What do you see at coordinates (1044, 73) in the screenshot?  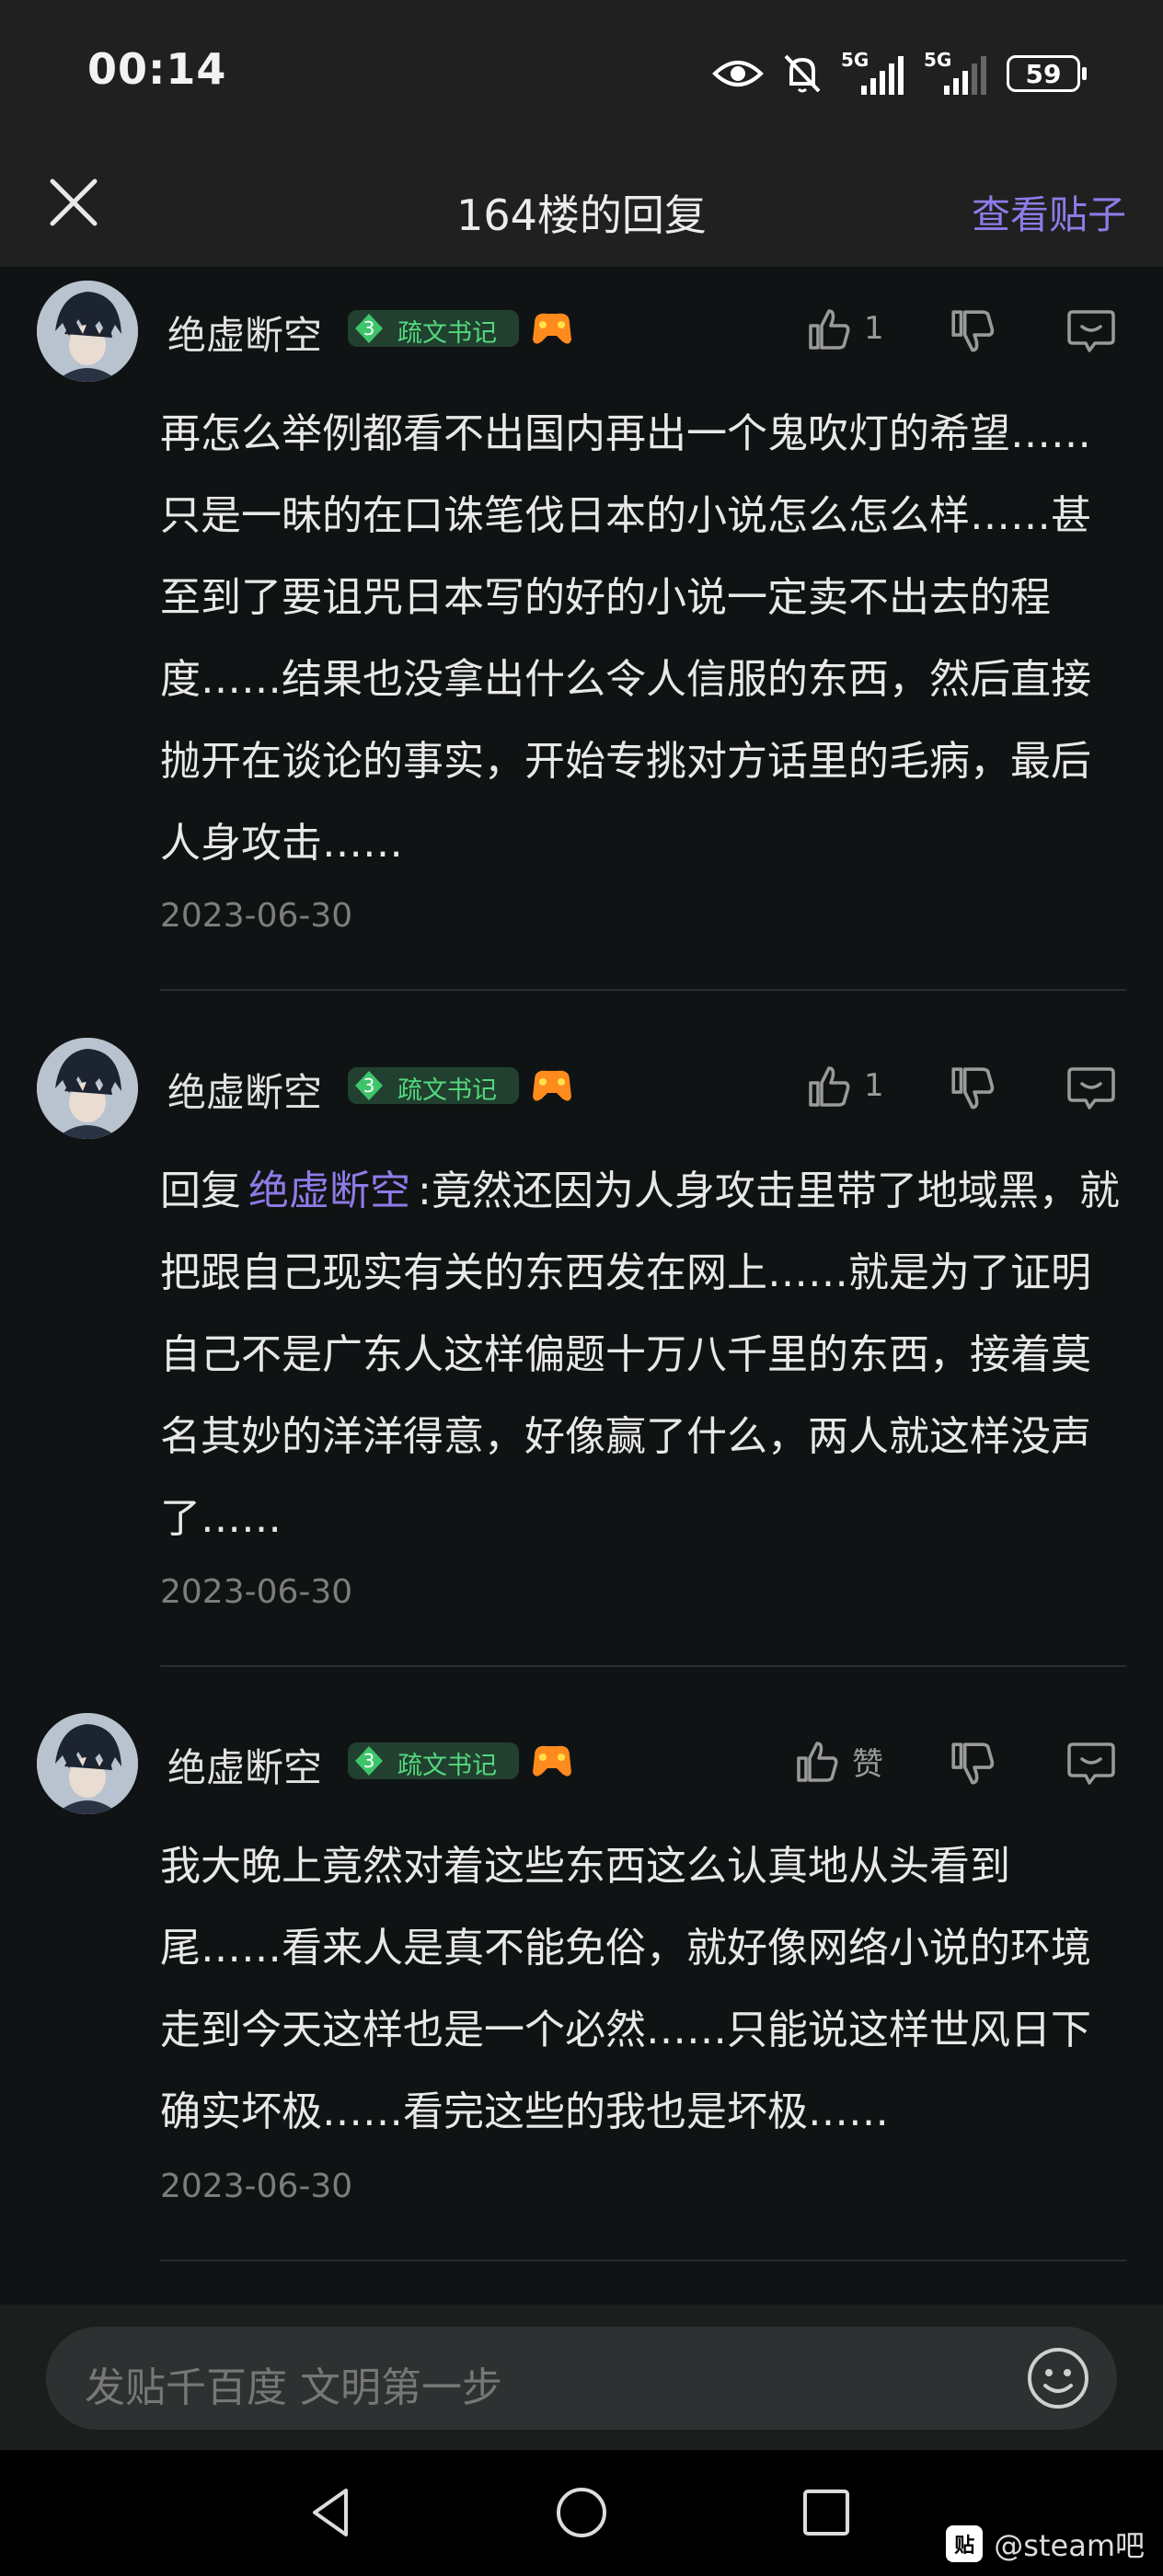 I see `battery-level: 59` at bounding box center [1044, 73].